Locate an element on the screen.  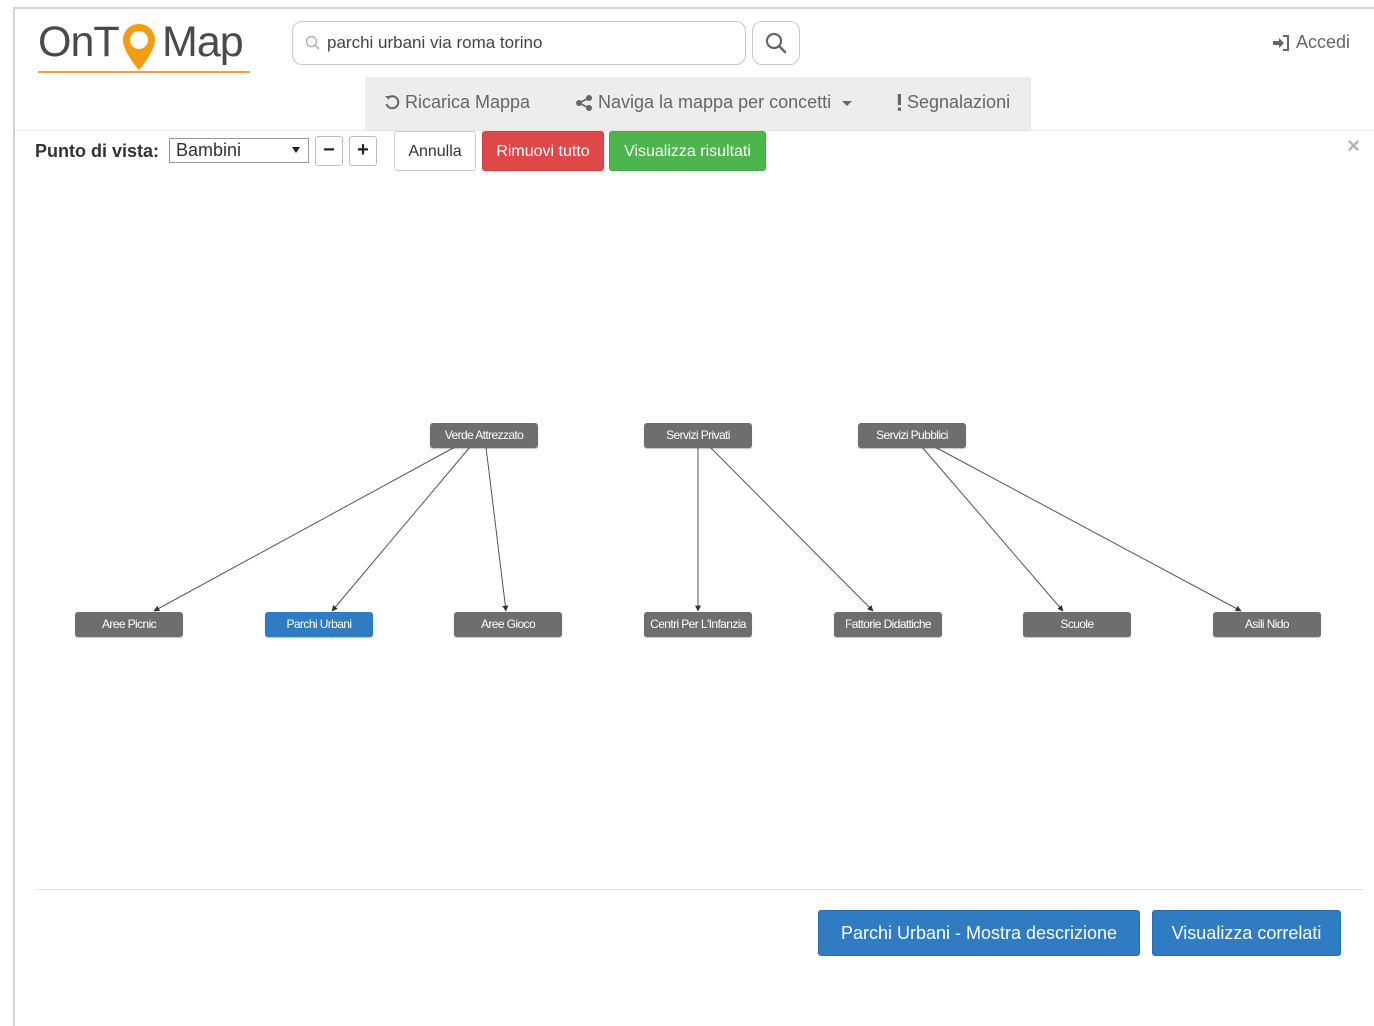
chevron-down-icon is located at coordinates (847, 103).